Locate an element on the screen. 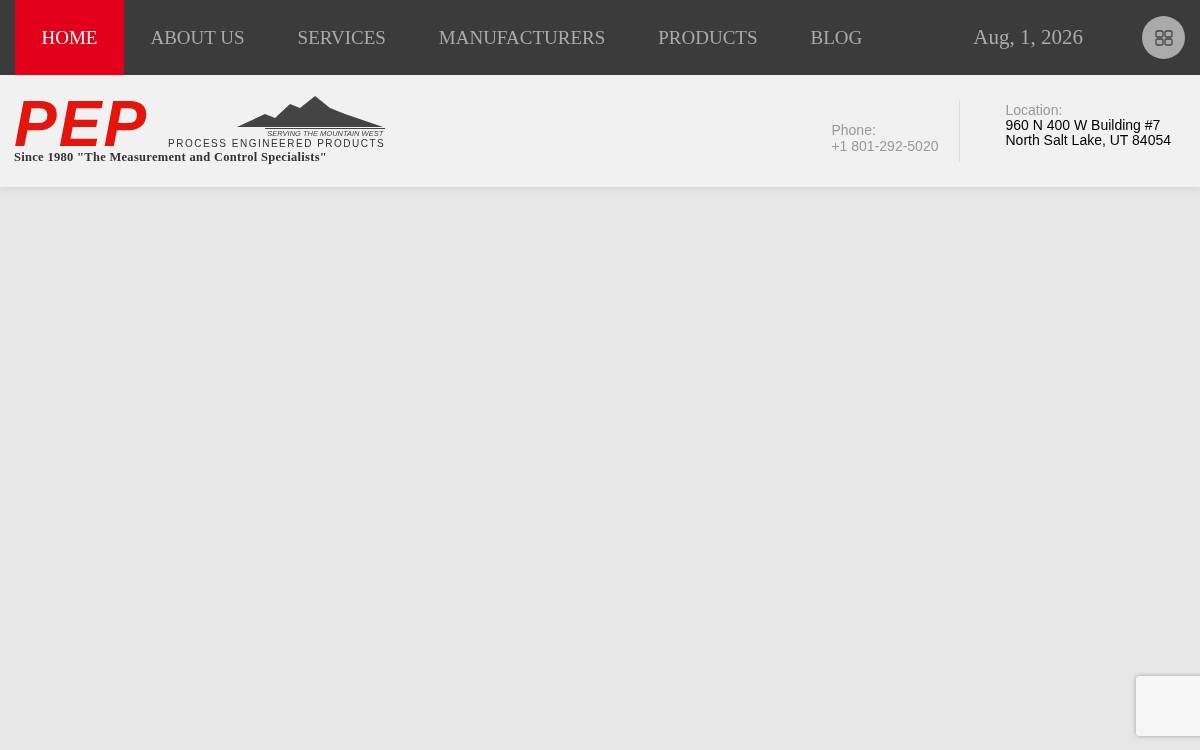 The height and width of the screenshot is (750, 1200). address-line: 960 N 400 W Building #7 is located at coordinates (1083, 125).